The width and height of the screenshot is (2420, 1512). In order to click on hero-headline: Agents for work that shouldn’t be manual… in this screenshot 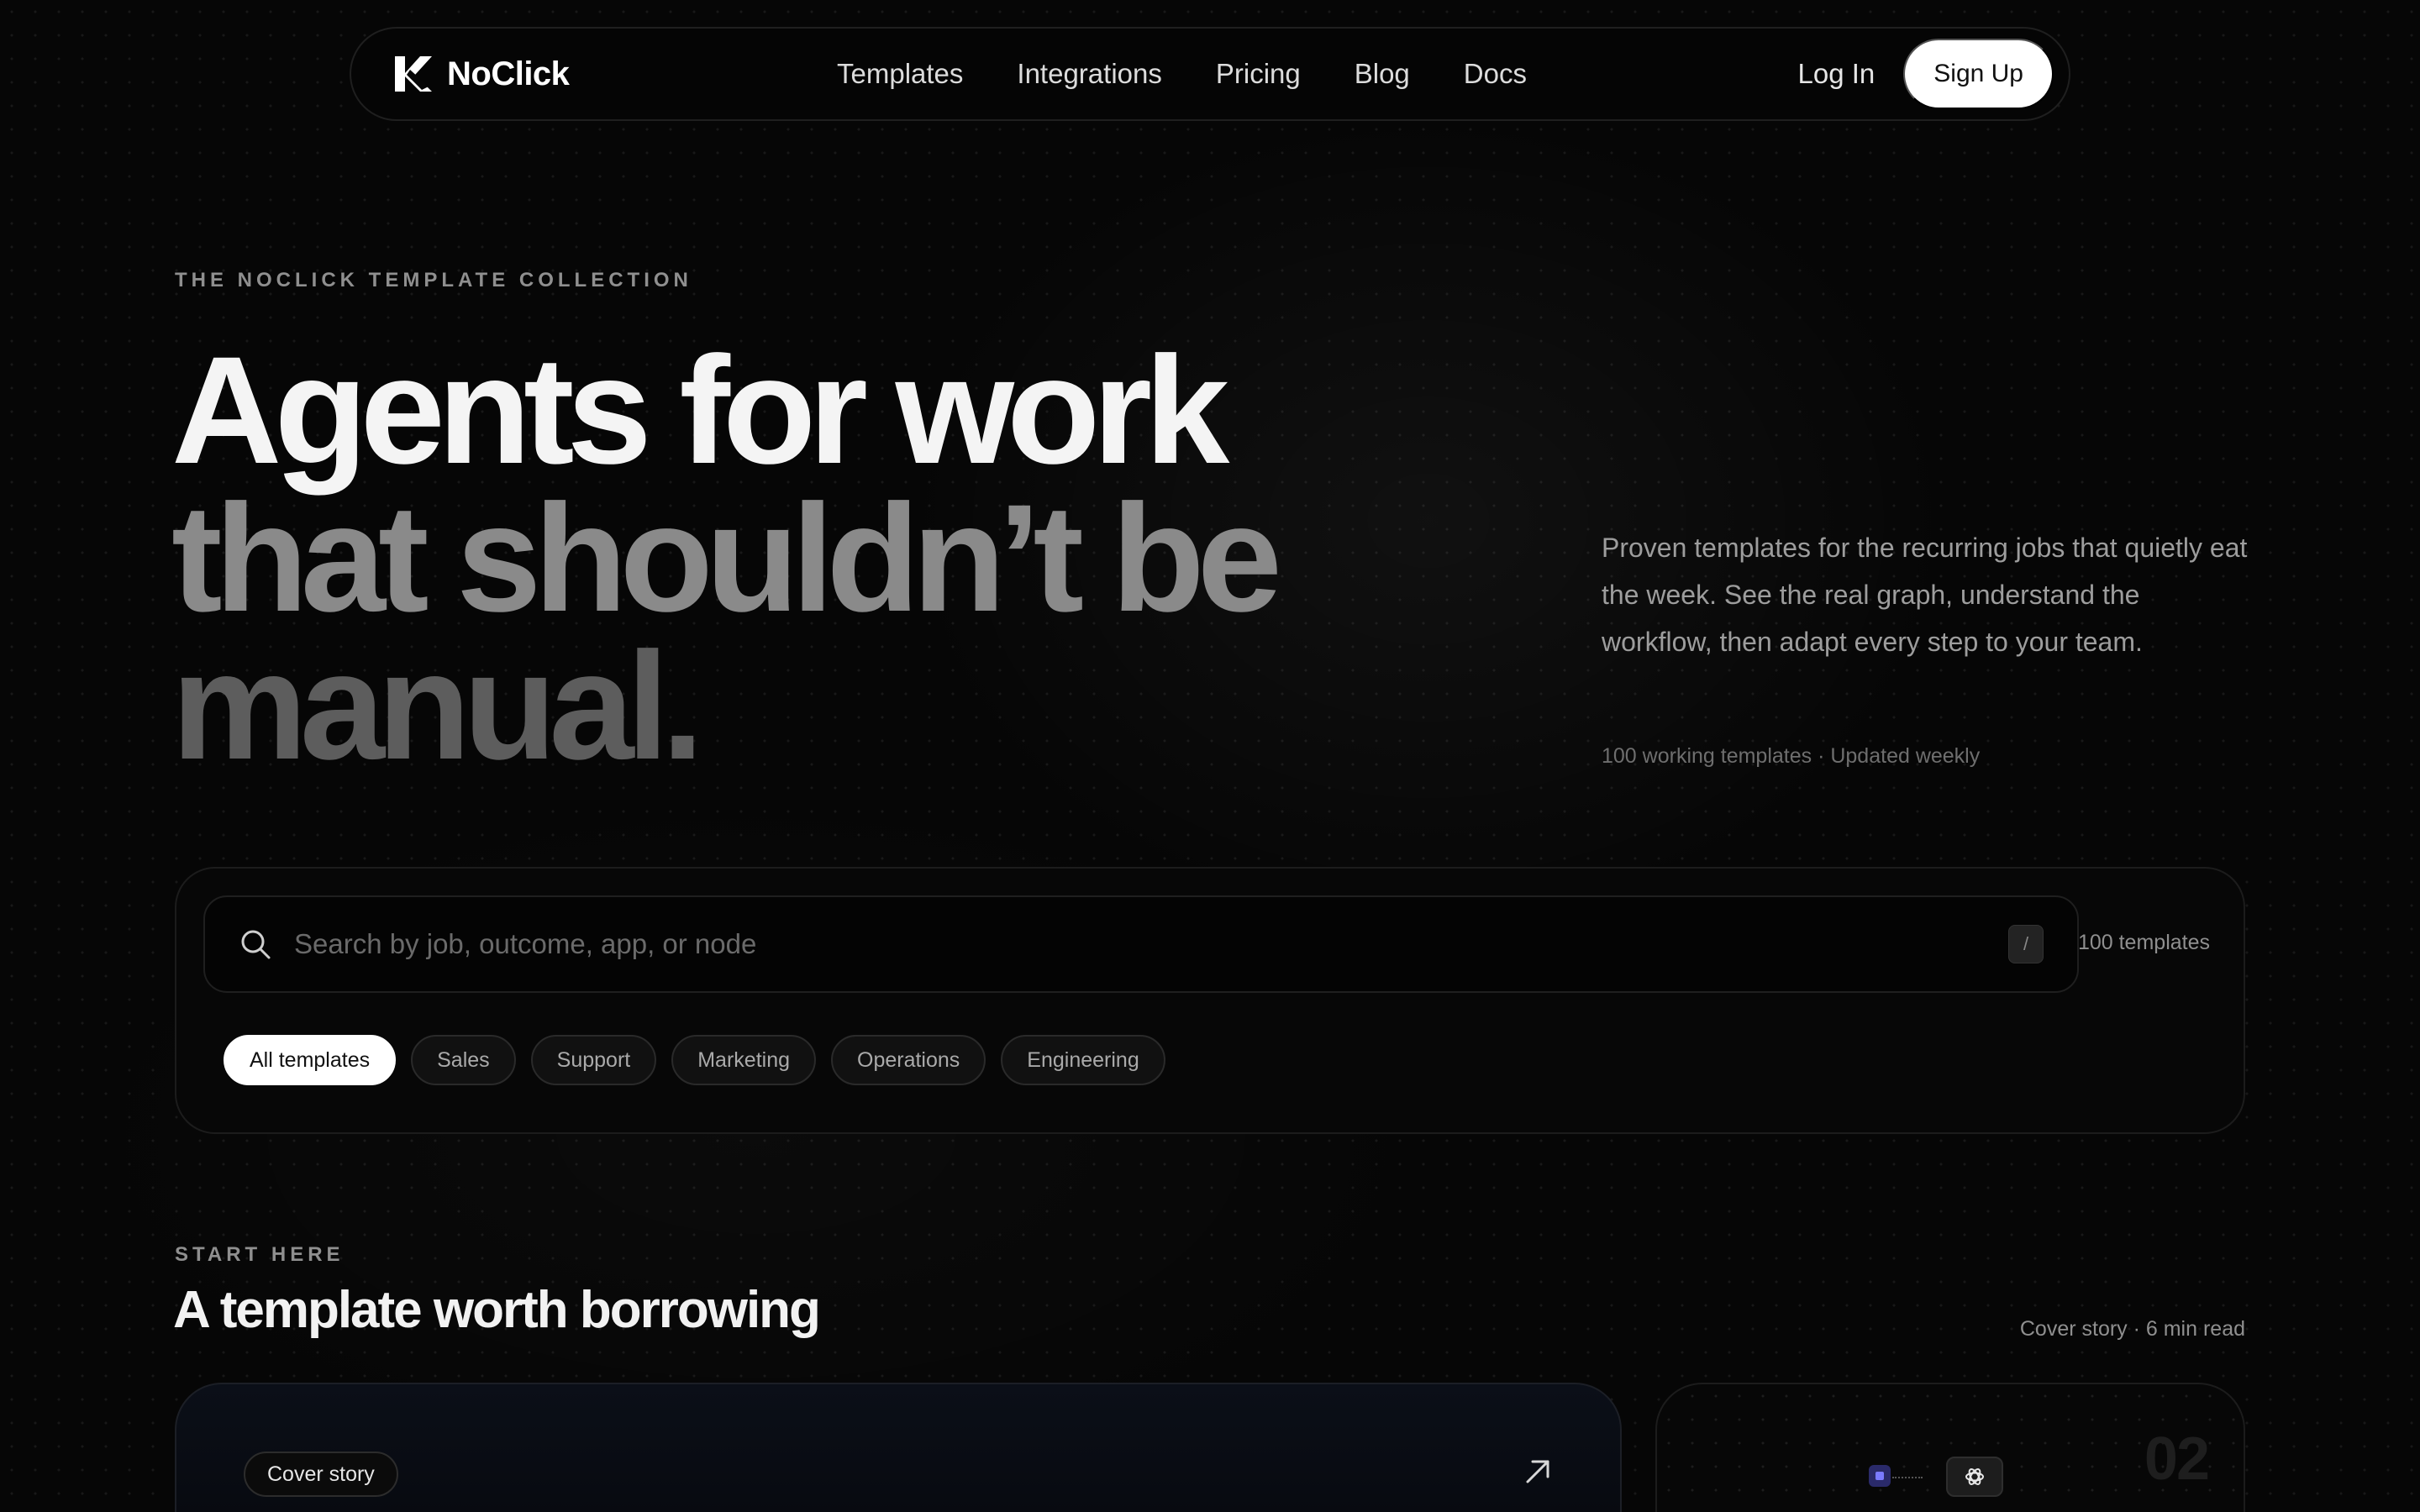, I will do `click(726, 557)`.